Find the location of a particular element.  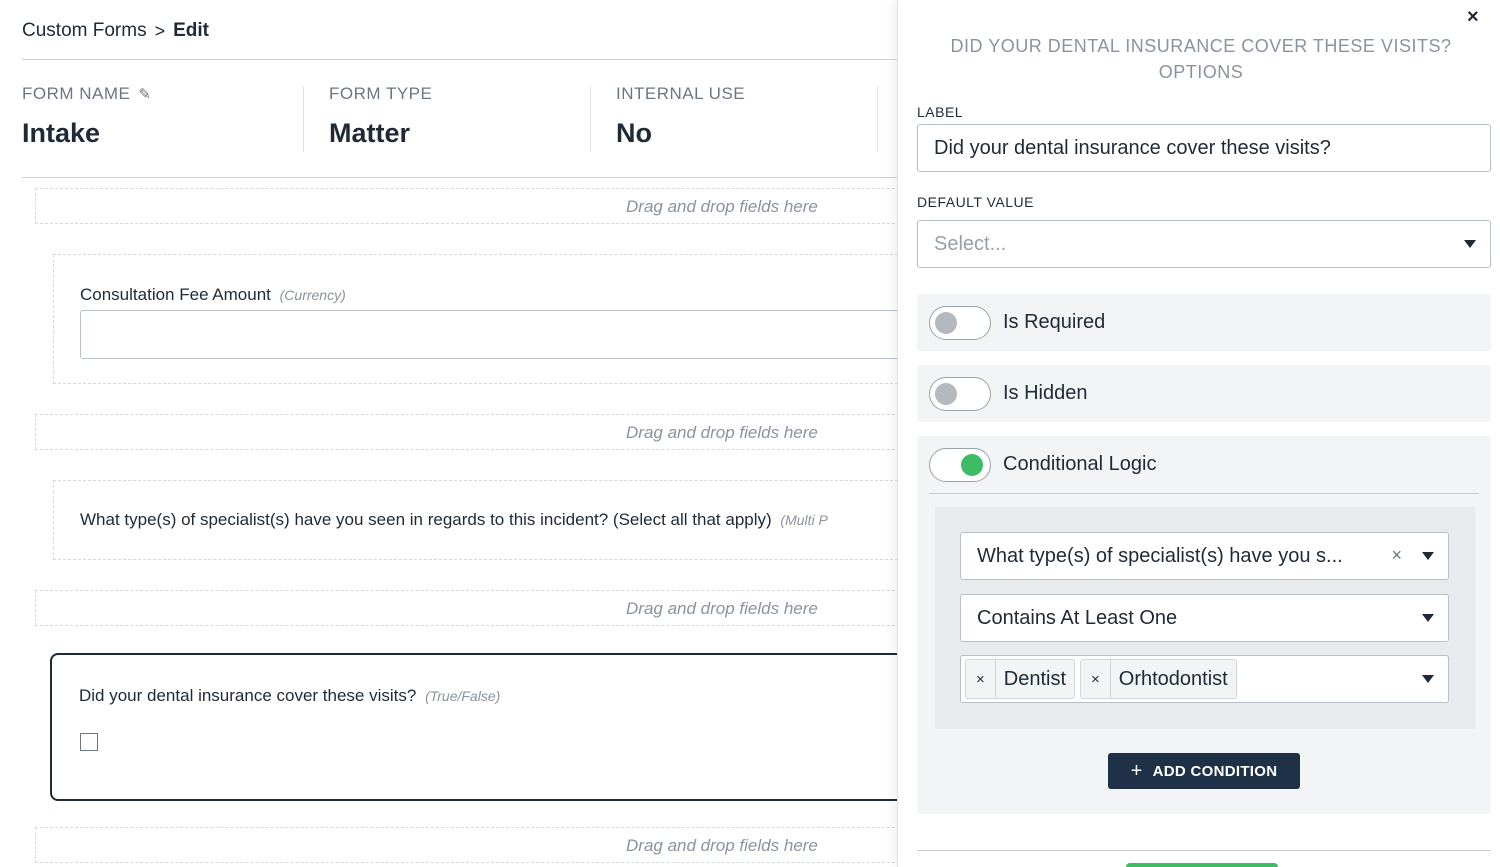

breadcrumb-custom-forms: Custom Forms is located at coordinates (84, 31).